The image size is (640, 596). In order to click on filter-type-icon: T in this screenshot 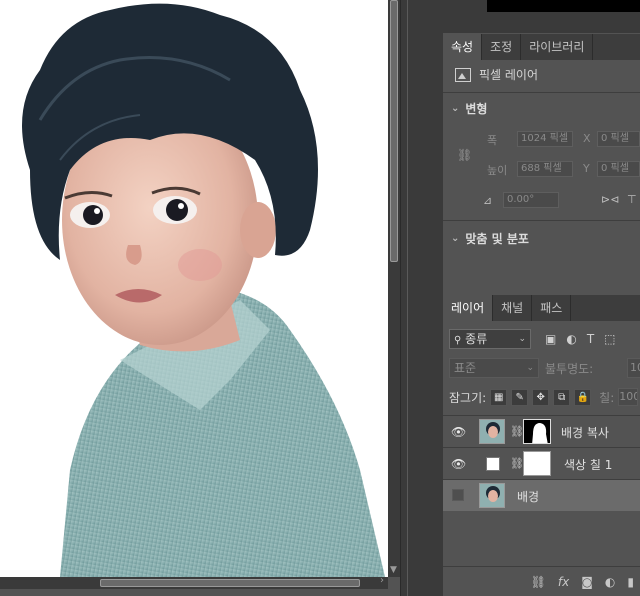, I will do `click(590, 339)`.